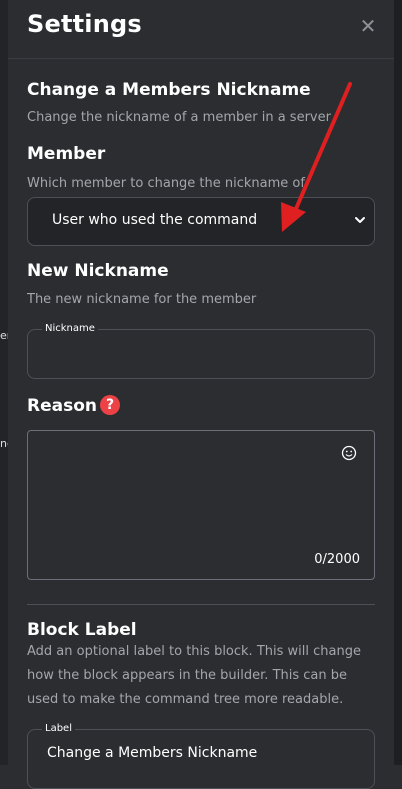 This screenshot has height=789, width=402. I want to click on close-icon: ✕, so click(368, 26).